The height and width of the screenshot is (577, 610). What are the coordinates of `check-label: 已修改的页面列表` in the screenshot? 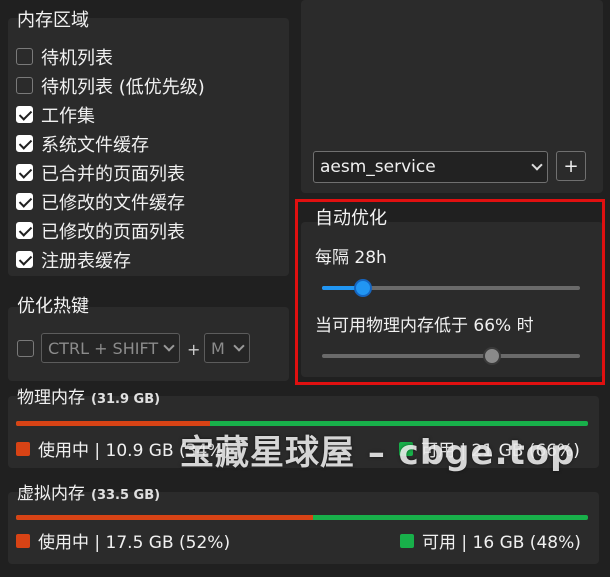 It's located at (113, 232).